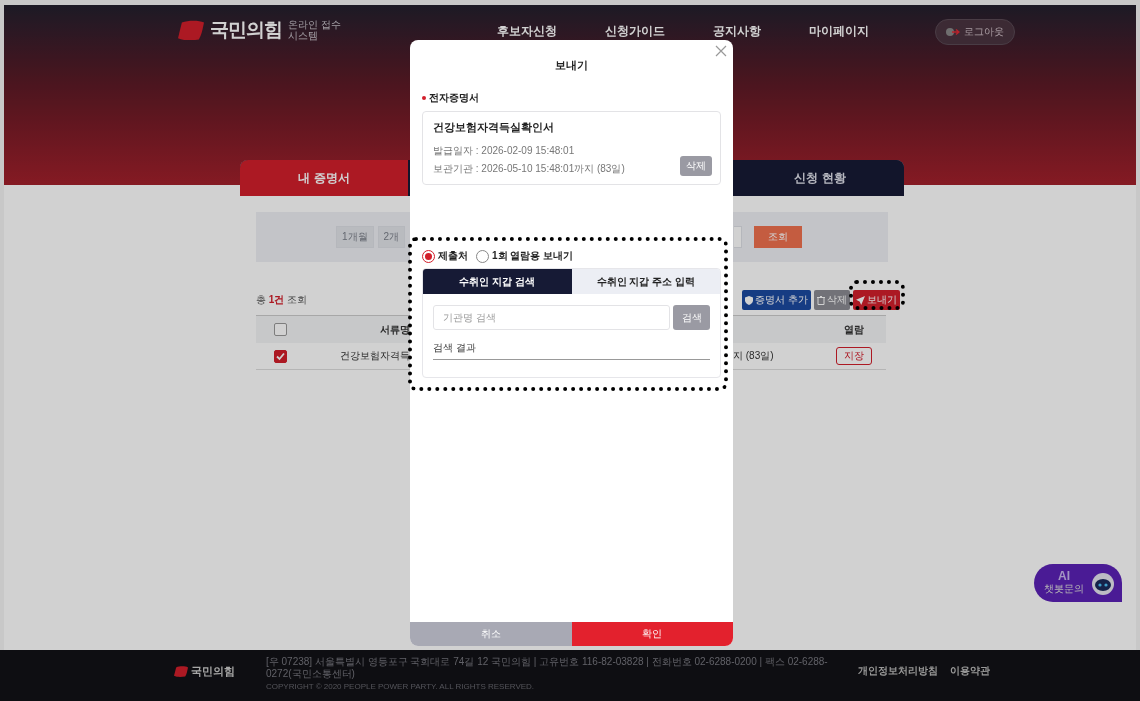 Image resolution: width=1140 pixels, height=701 pixels. I want to click on section-label: 전자증명서, so click(454, 98).